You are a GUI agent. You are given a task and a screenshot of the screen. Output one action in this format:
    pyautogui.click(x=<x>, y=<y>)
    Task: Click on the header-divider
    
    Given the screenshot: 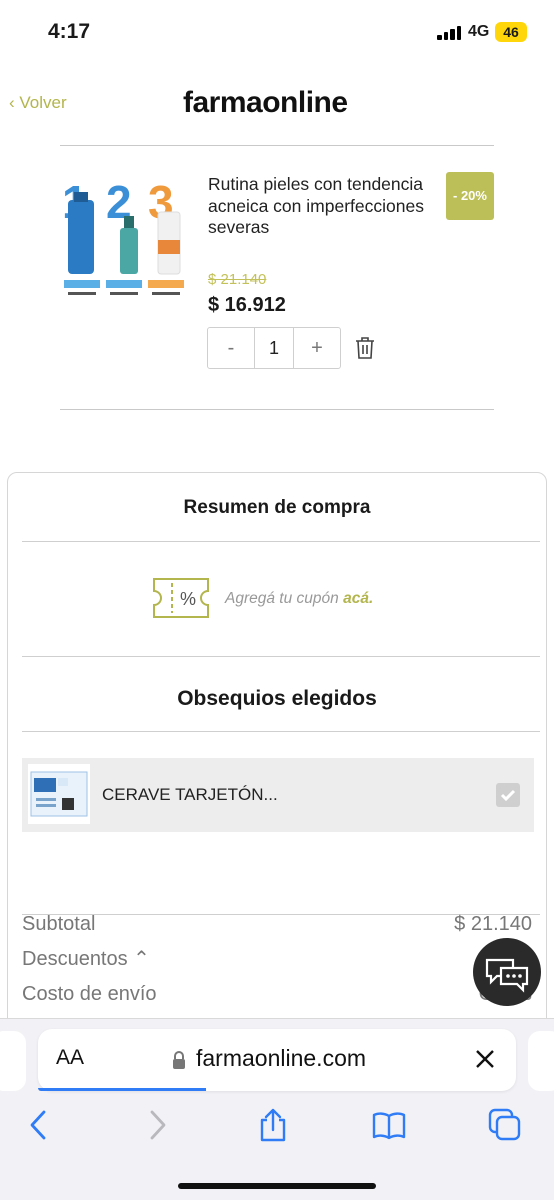 What is the action you would take?
    pyautogui.click(x=277, y=145)
    